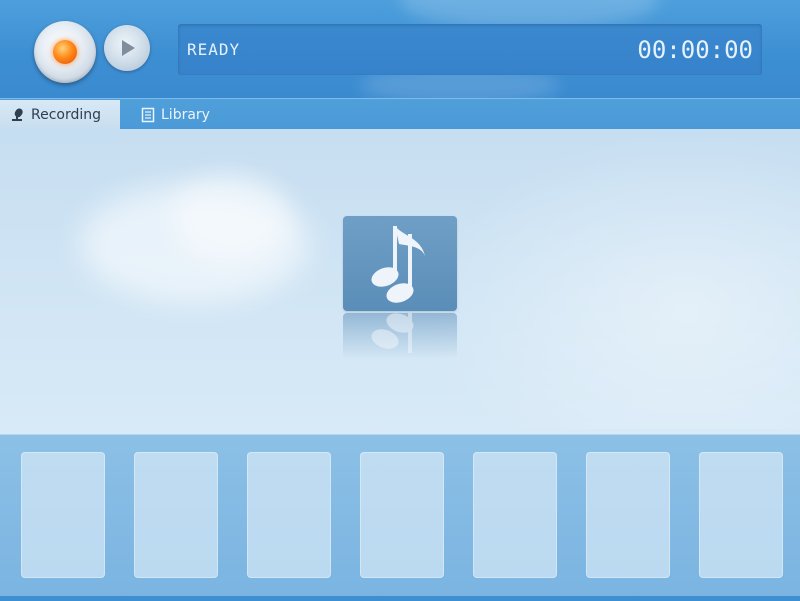  I want to click on status-display: READY 00:00:00, so click(470, 49).